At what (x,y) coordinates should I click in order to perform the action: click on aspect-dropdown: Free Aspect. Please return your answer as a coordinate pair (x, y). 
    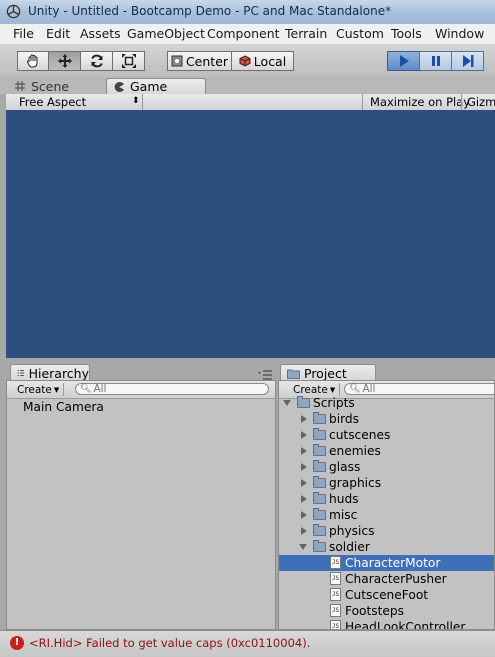
    Looking at the image, I should click on (52, 102).